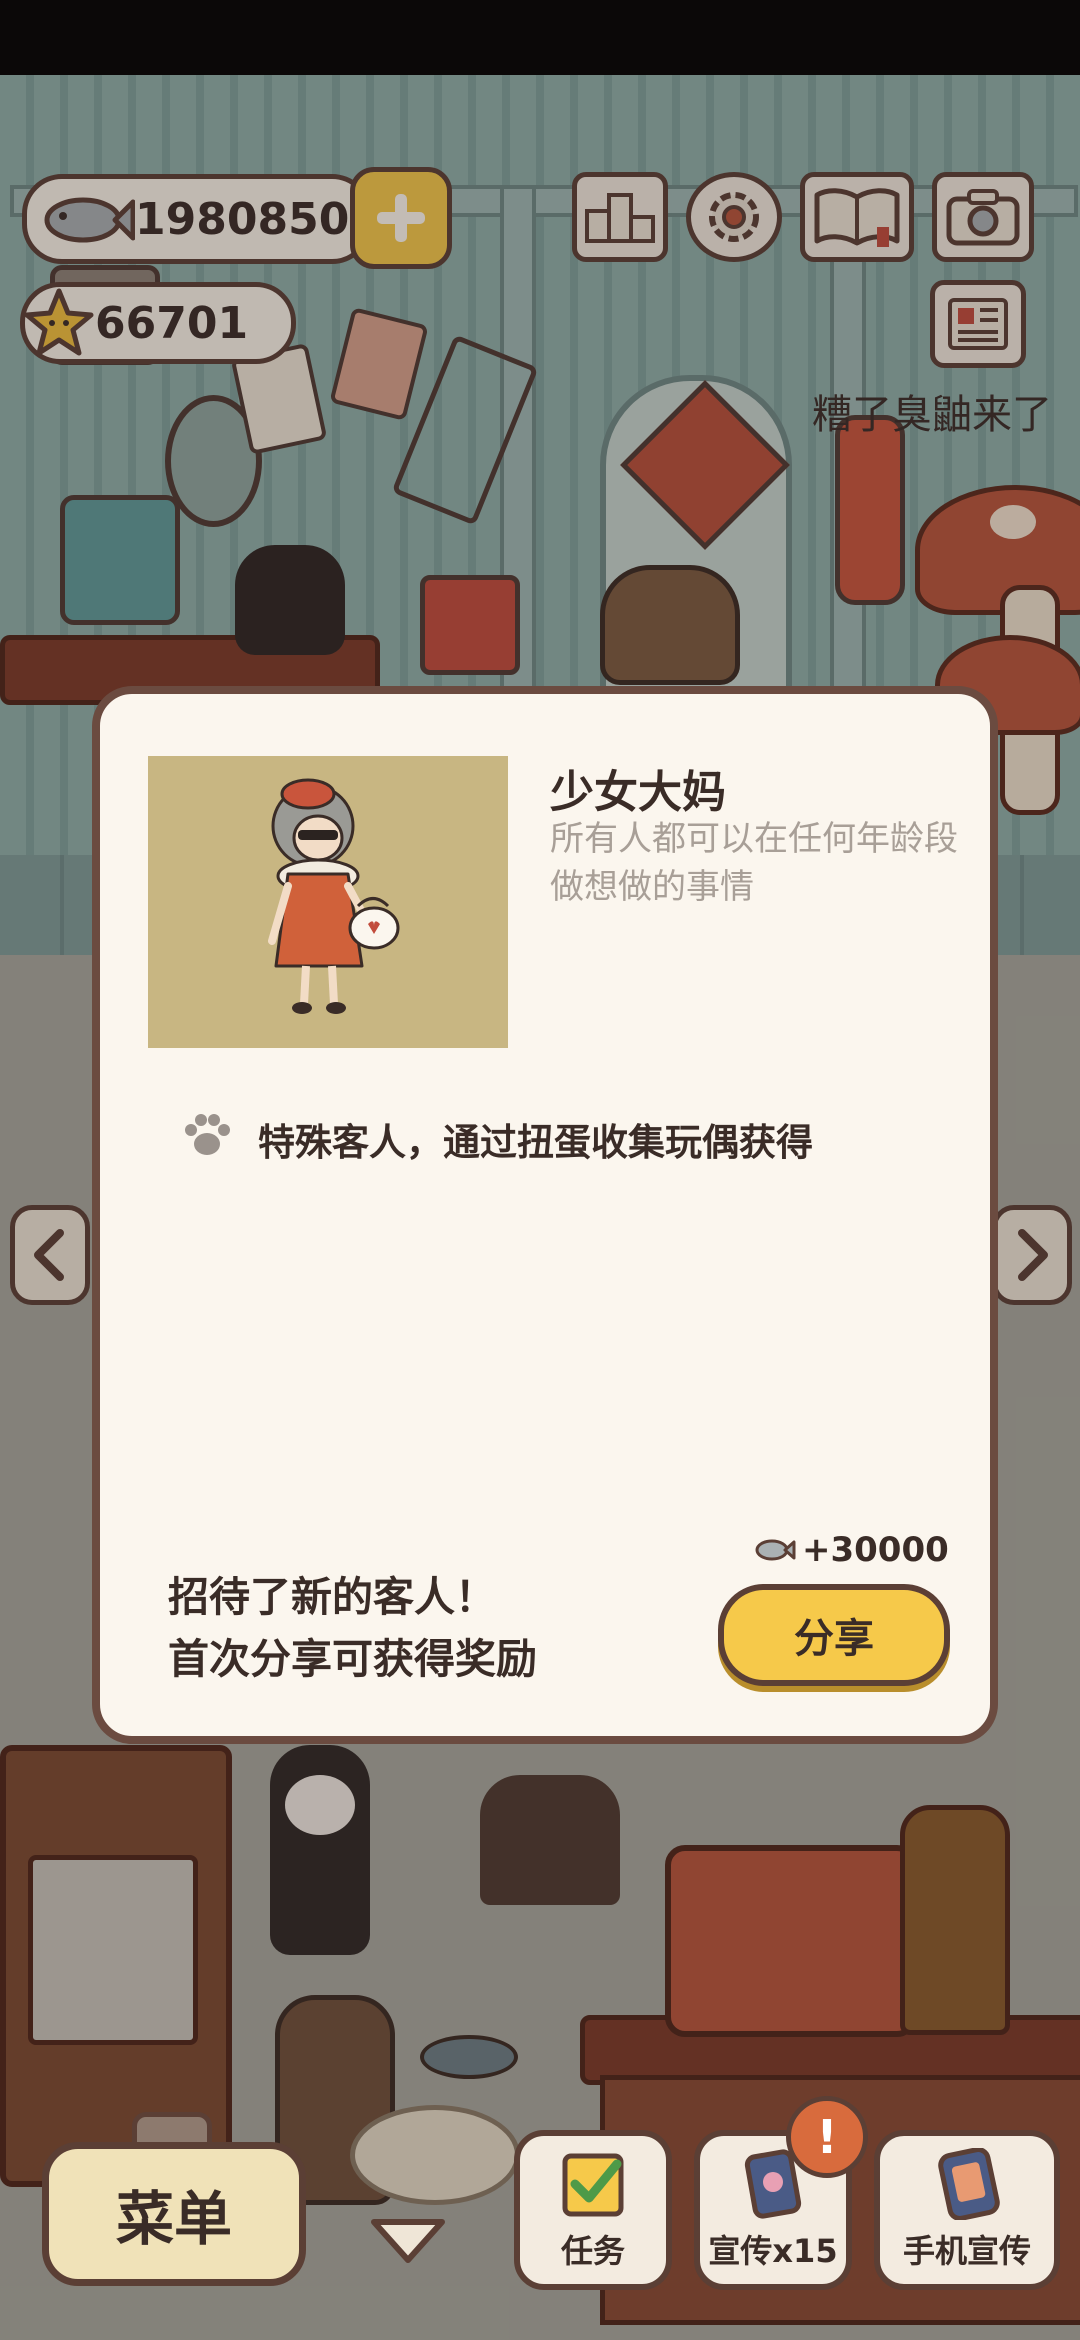  Describe the element at coordinates (773, 2251) in the screenshot. I see `promo-label: 宣传x15` at that location.